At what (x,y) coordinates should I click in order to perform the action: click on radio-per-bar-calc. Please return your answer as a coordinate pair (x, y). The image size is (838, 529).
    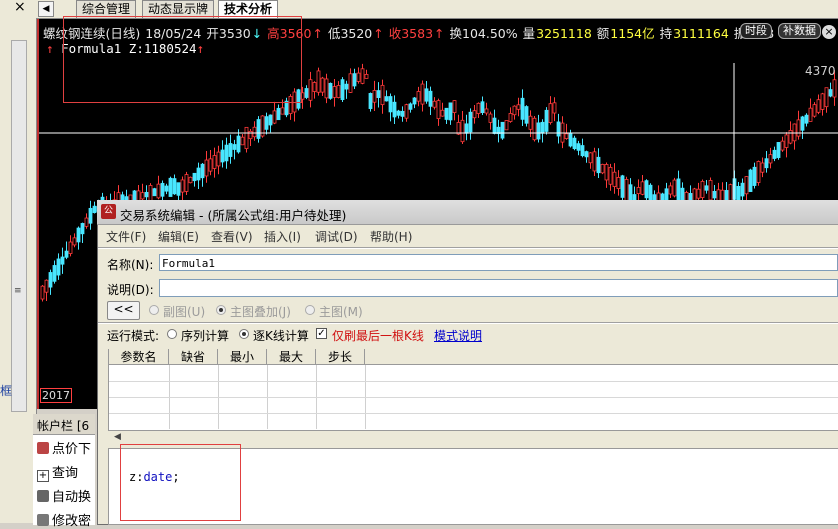
    Looking at the image, I should click on (244, 334).